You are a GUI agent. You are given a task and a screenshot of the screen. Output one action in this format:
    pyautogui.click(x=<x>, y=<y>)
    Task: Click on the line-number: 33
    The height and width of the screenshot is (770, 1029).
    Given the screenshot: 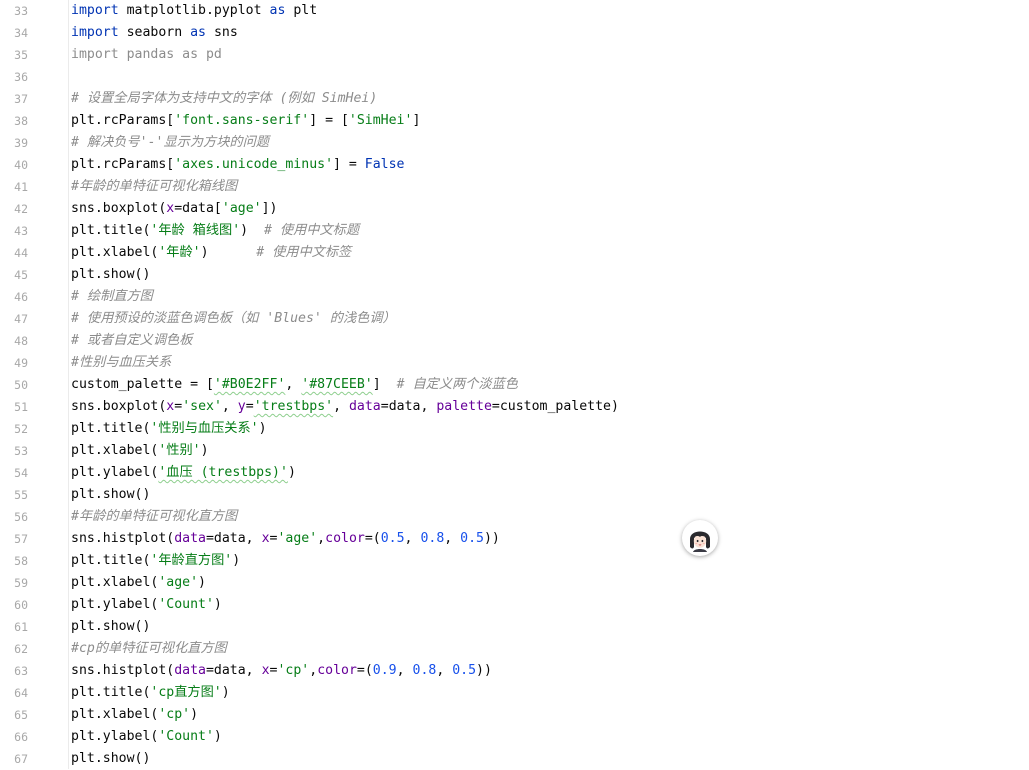 What is the action you would take?
    pyautogui.click(x=21, y=11)
    